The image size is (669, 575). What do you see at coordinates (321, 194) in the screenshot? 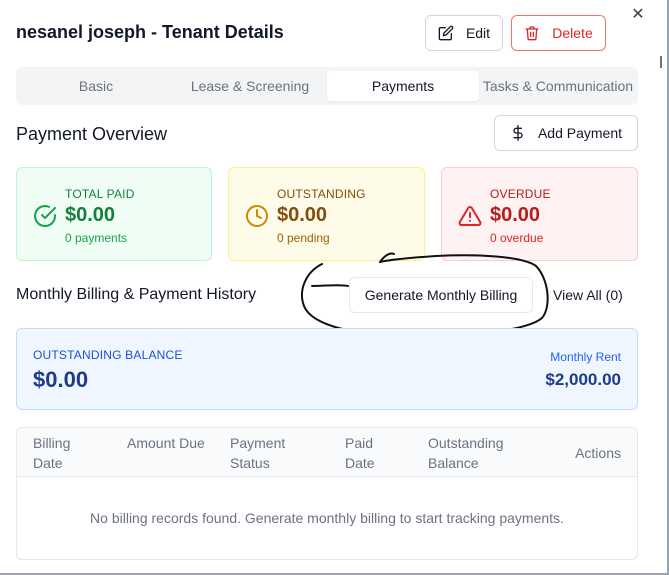
I see `outstanding-label: OUTSTANDING` at bounding box center [321, 194].